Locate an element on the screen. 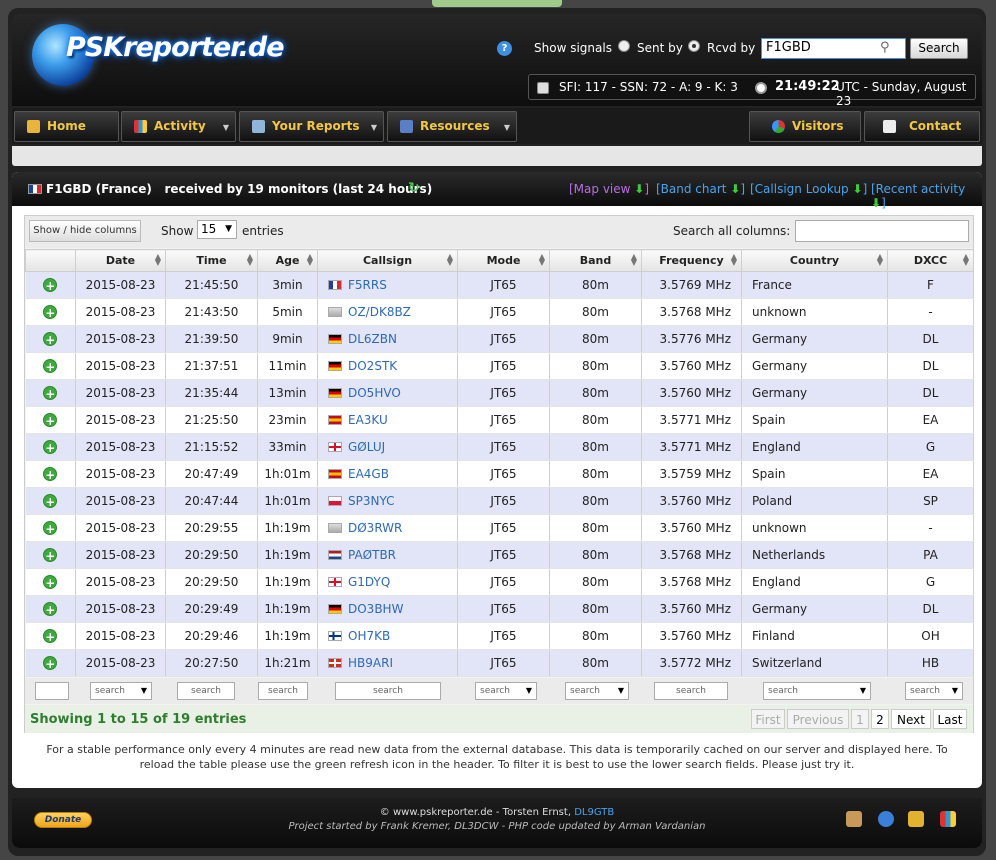 The width and height of the screenshot is (996, 860). col-expand is located at coordinates (50, 260).